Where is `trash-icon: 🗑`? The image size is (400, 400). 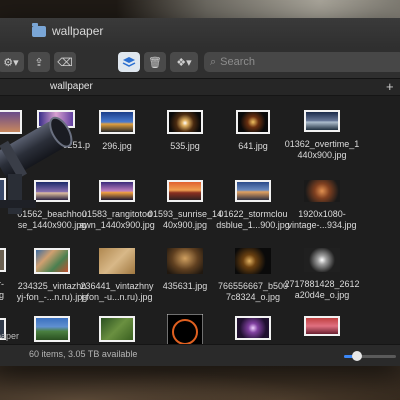
trash-icon: 🗑 is located at coordinates (155, 62).